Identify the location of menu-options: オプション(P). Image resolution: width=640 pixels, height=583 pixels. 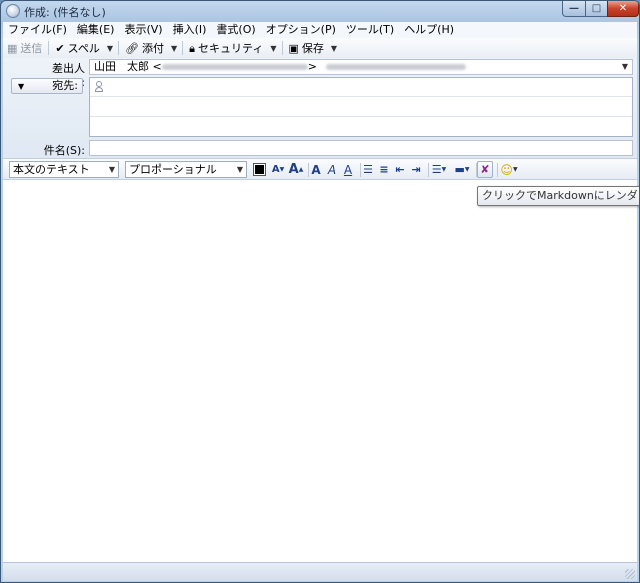
(301, 30).